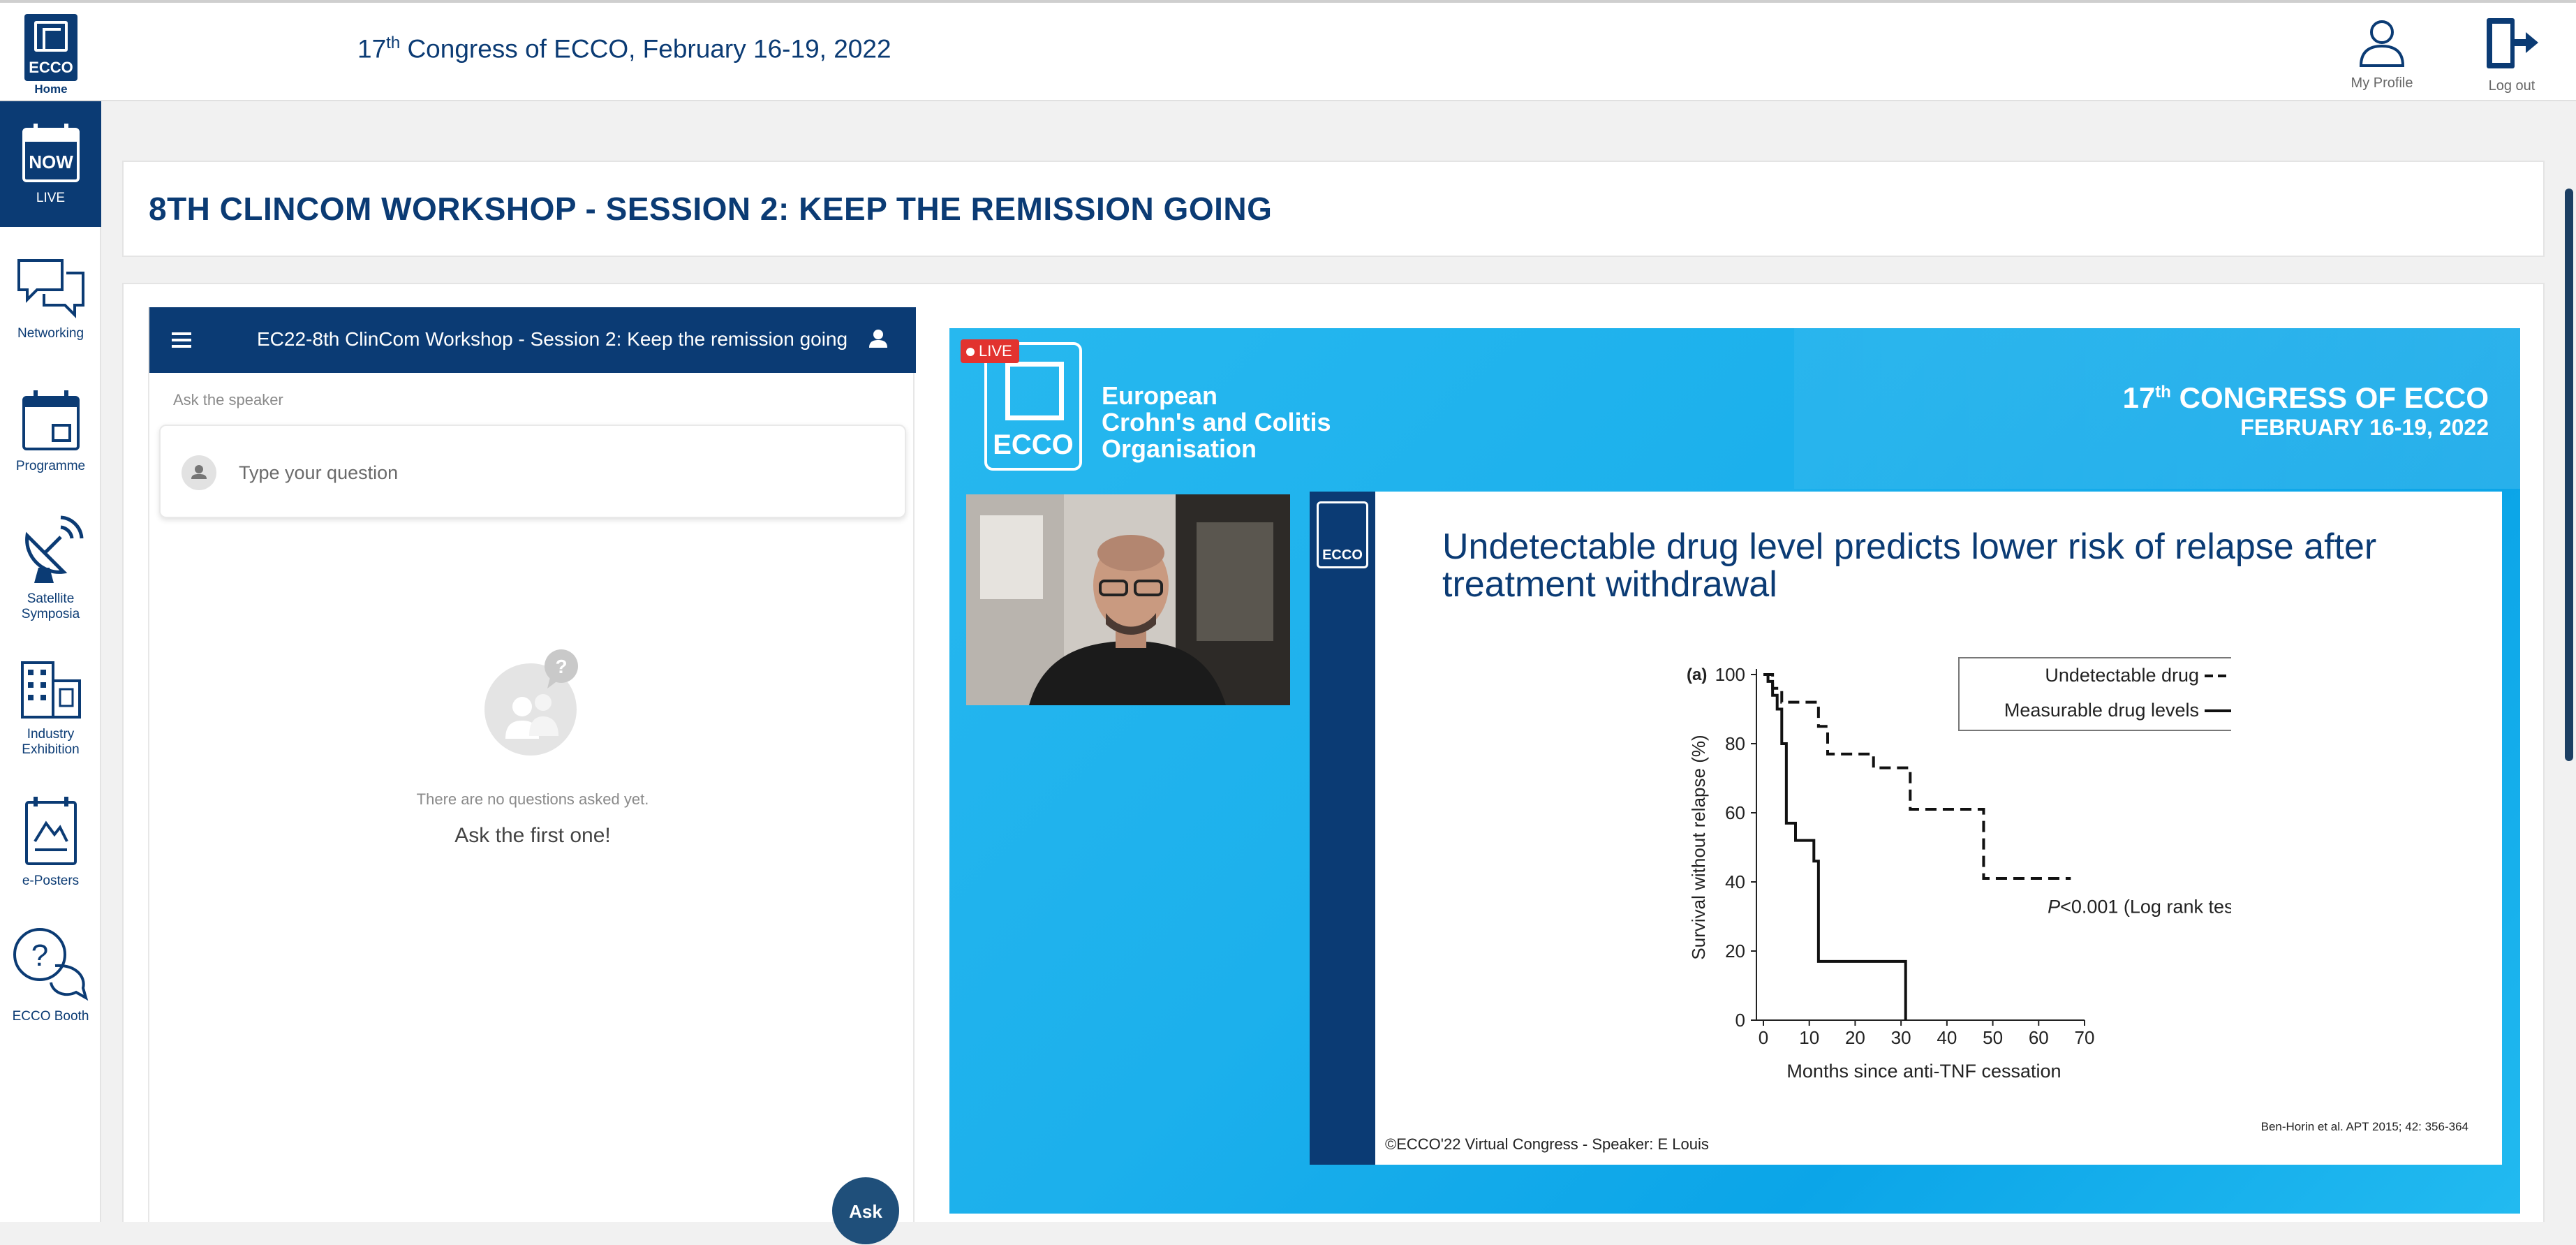  I want to click on logout-button: Log out, so click(2512, 55).